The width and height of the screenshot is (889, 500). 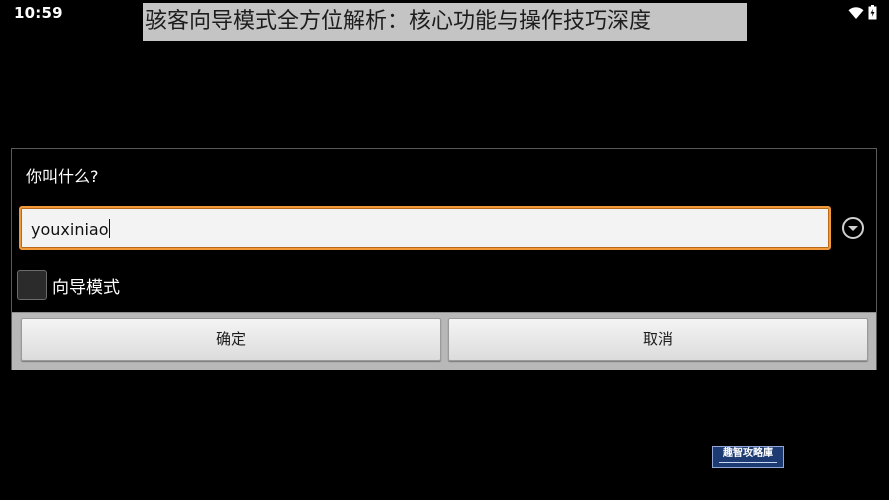 What do you see at coordinates (444, 341) in the screenshot?
I see `dialog-button-bar: 确定 取消` at bounding box center [444, 341].